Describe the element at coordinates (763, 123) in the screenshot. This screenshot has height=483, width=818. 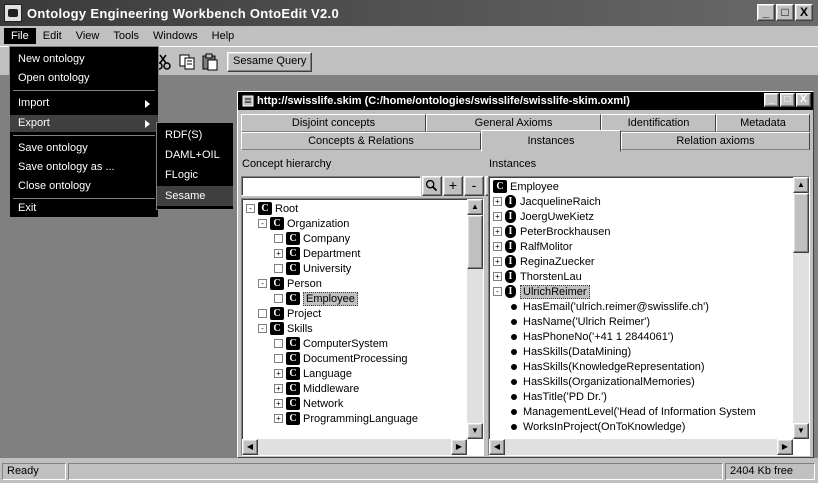
I see `tab-metadata: Metadata` at that location.